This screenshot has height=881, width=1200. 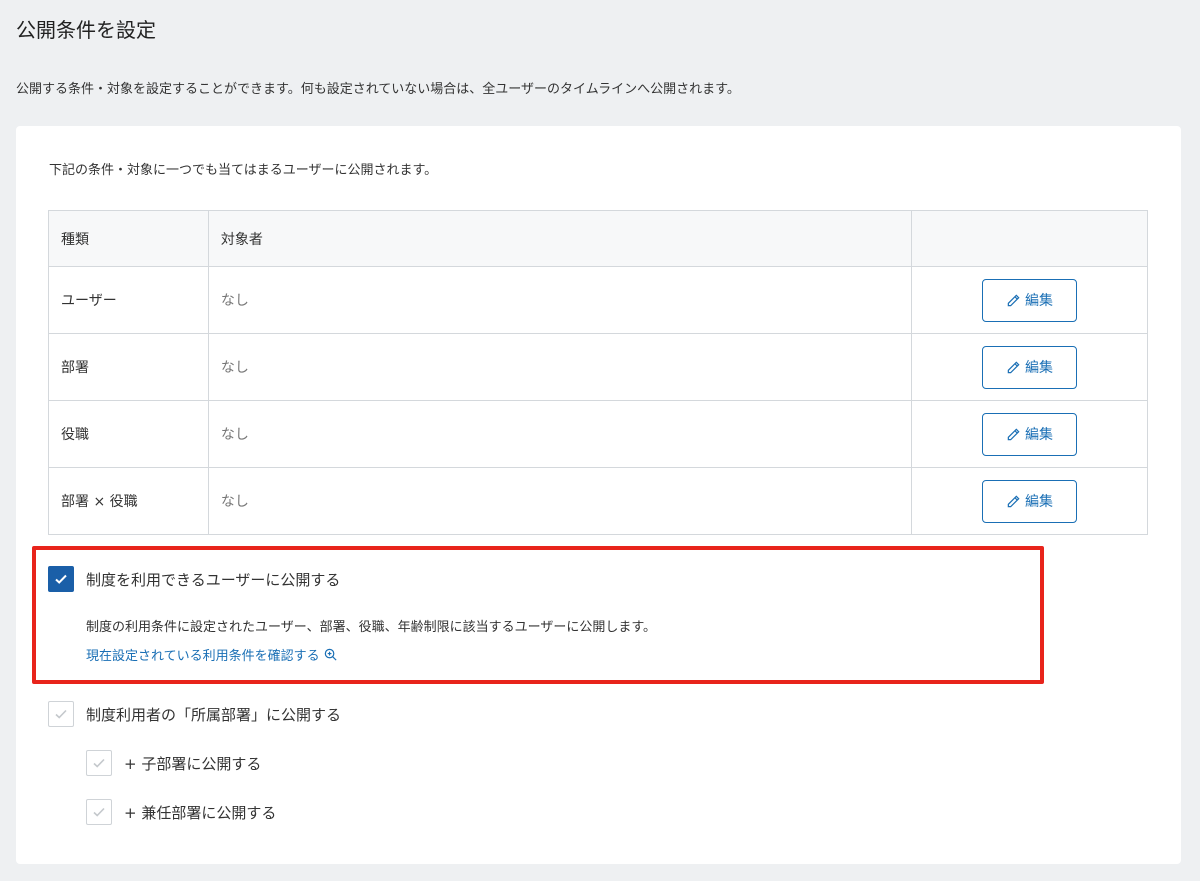 I want to click on row-type: 部署 × 役職, so click(x=128, y=501).